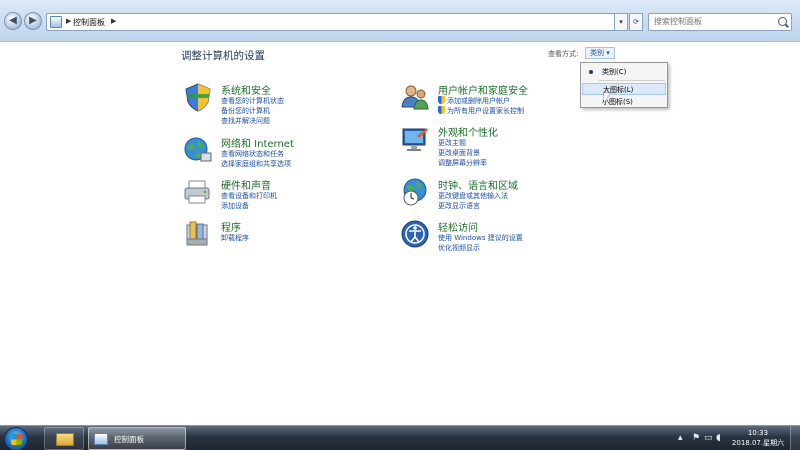 This screenshot has height=450, width=800. I want to click on link-keyboard-input: 更改键盘或其他输入法, so click(473, 196).